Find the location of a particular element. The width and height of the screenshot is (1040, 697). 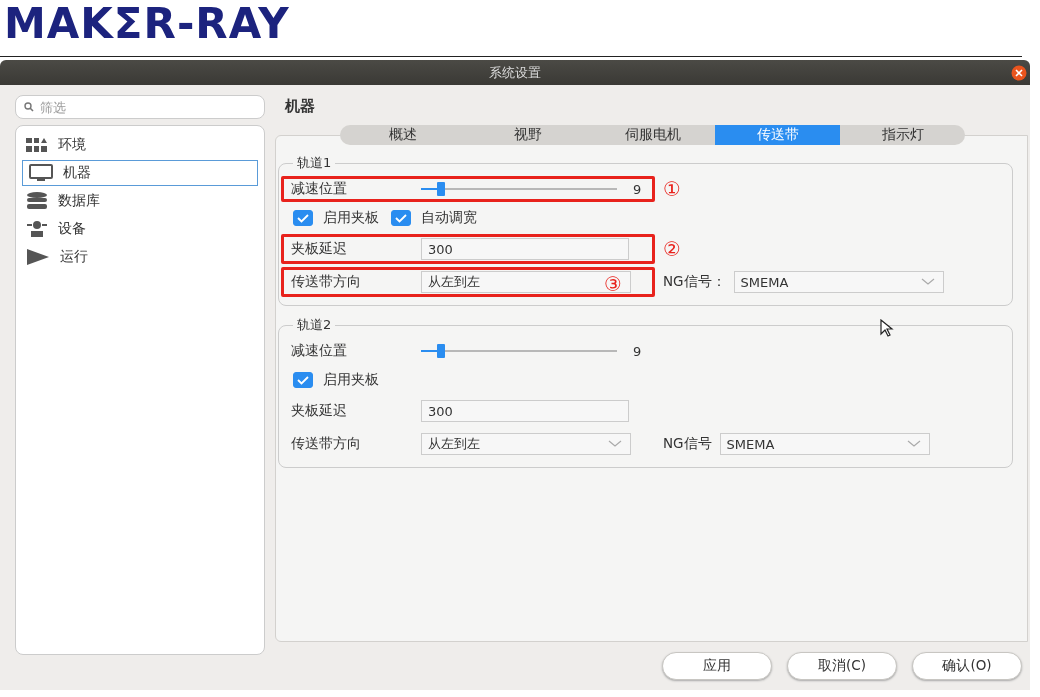

sidebar-item: 机器 is located at coordinates (140, 173).